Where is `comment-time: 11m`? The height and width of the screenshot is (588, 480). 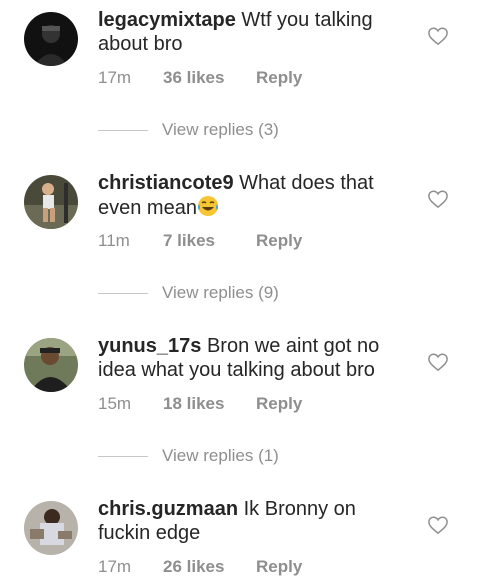 comment-time: 11m is located at coordinates (114, 240).